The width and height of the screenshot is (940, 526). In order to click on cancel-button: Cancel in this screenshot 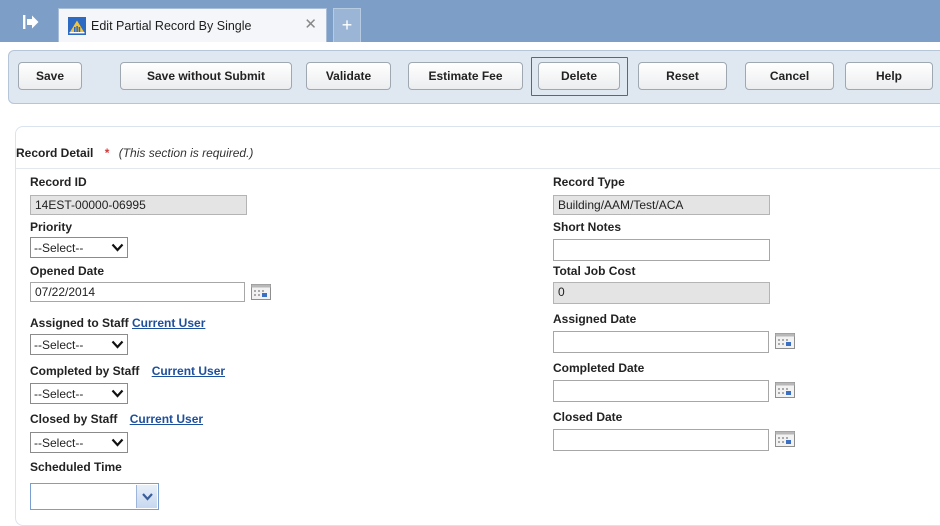, I will do `click(789, 76)`.